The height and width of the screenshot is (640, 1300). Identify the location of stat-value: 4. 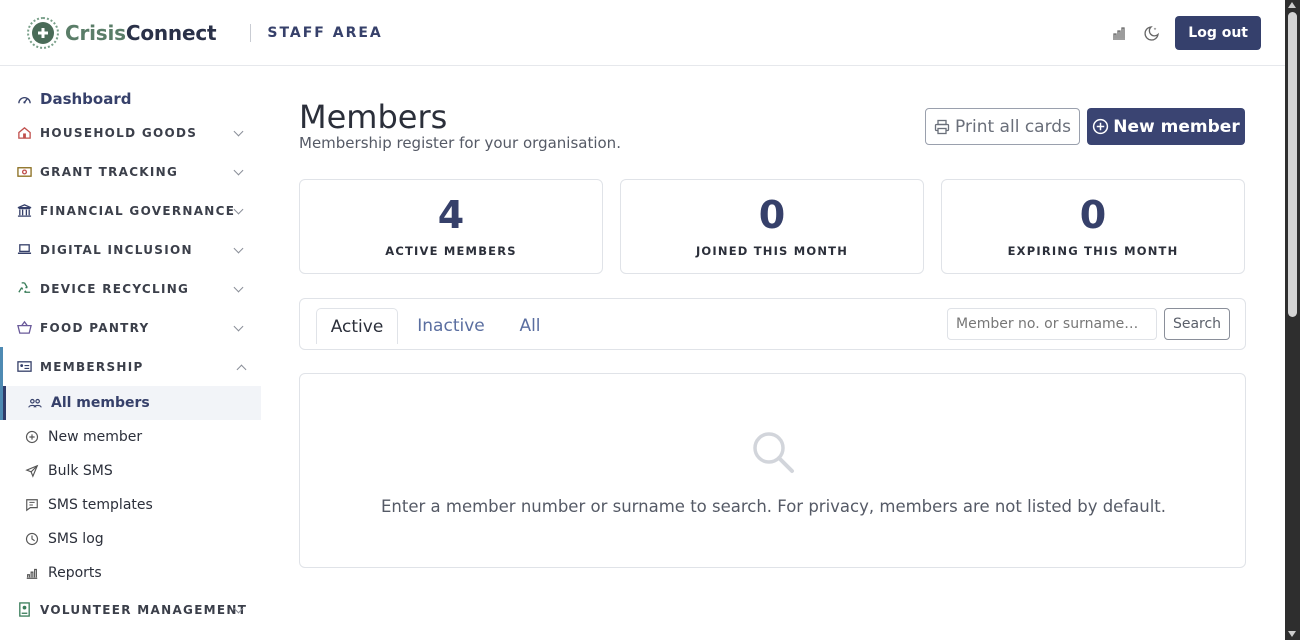
(451, 215).